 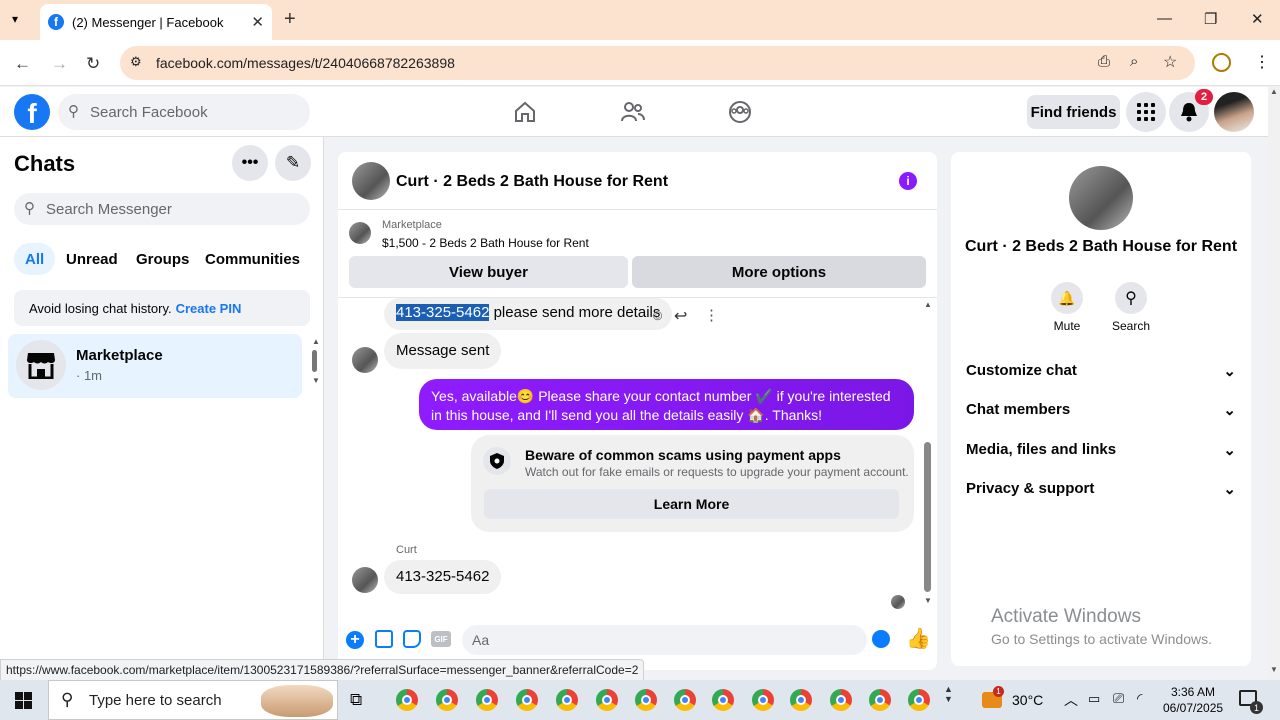 What do you see at coordinates (155, 366) in the screenshot?
I see `chat-list-item-marketplace: Marketplace · 1m` at bounding box center [155, 366].